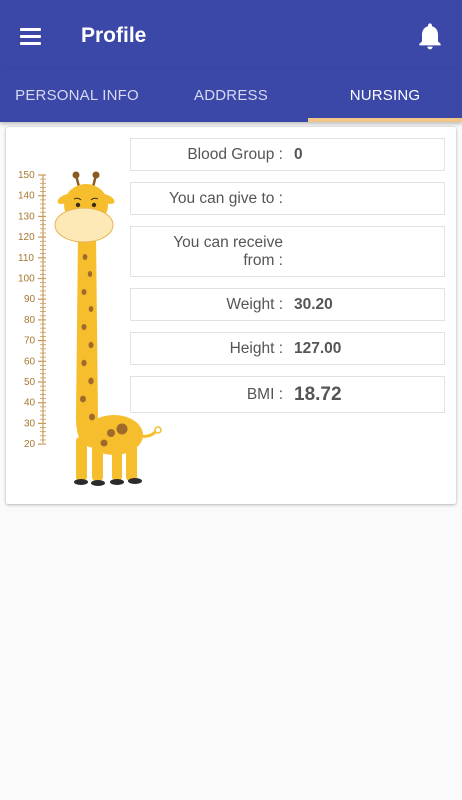 Image resolution: width=462 pixels, height=800 pixels. Describe the element at coordinates (235, 154) in the screenshot. I see `blood-group-label: Blood Group :` at that location.